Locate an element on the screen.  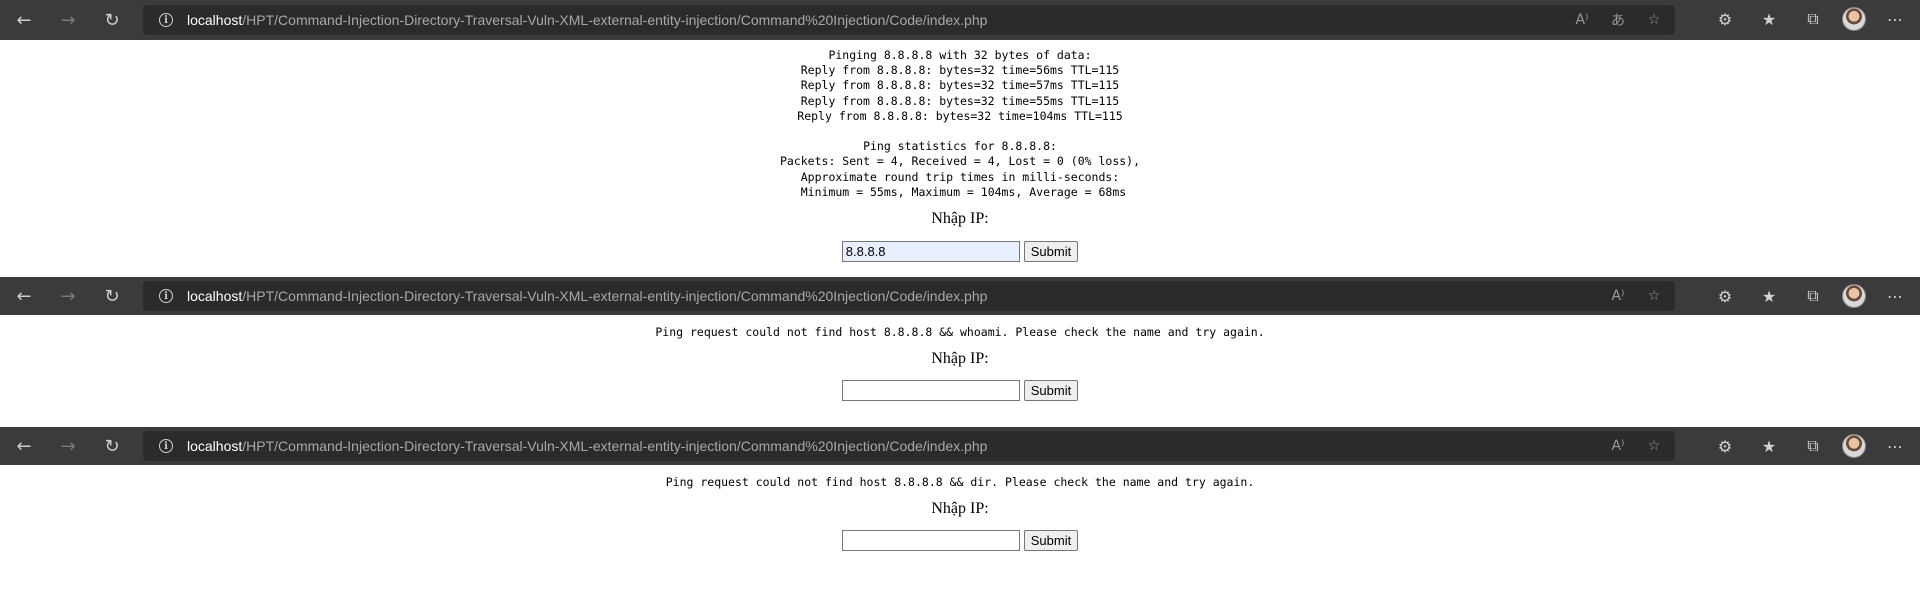
address-bar-icons: A⁾ あ ☆ is located at coordinates (1618, 20).